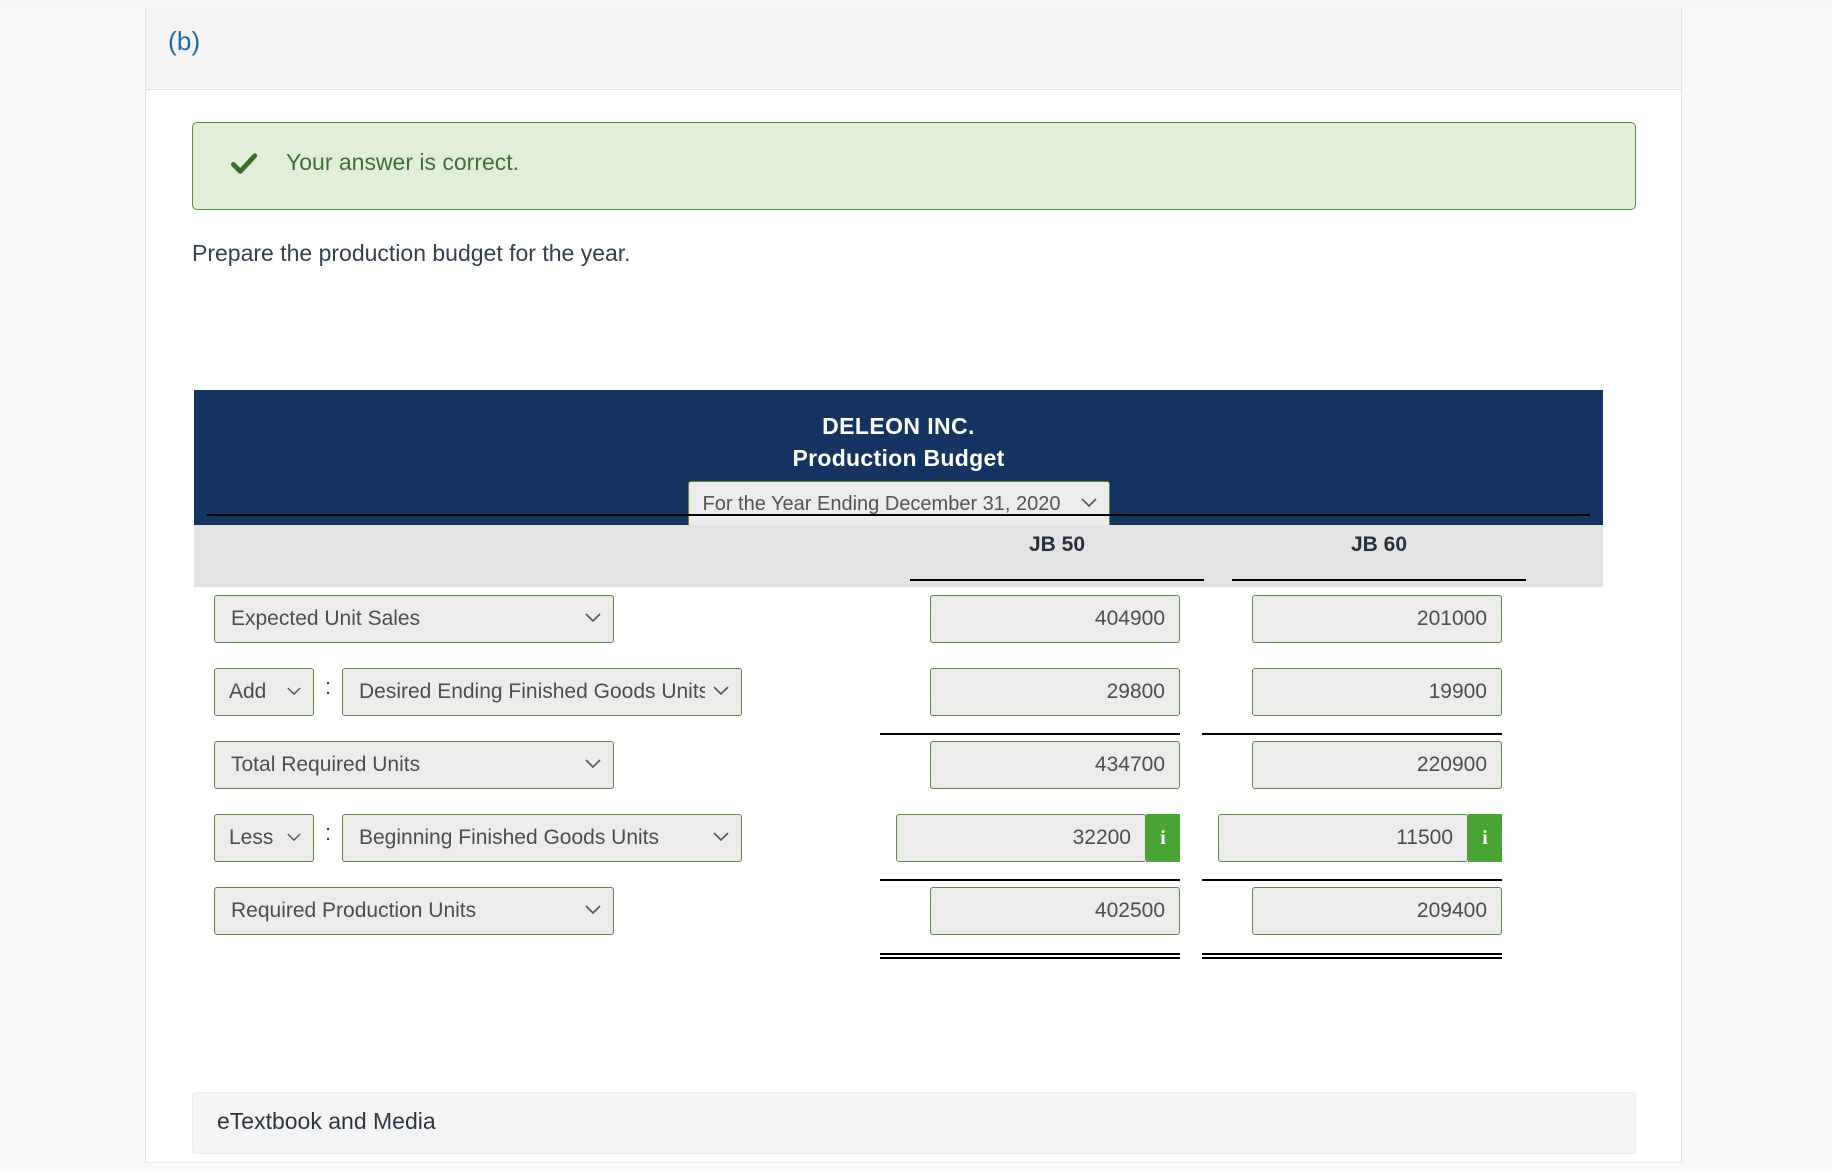 This screenshot has height=1172, width=1832. What do you see at coordinates (1030, 956) in the screenshot?
I see `total-double-rule-jb50` at bounding box center [1030, 956].